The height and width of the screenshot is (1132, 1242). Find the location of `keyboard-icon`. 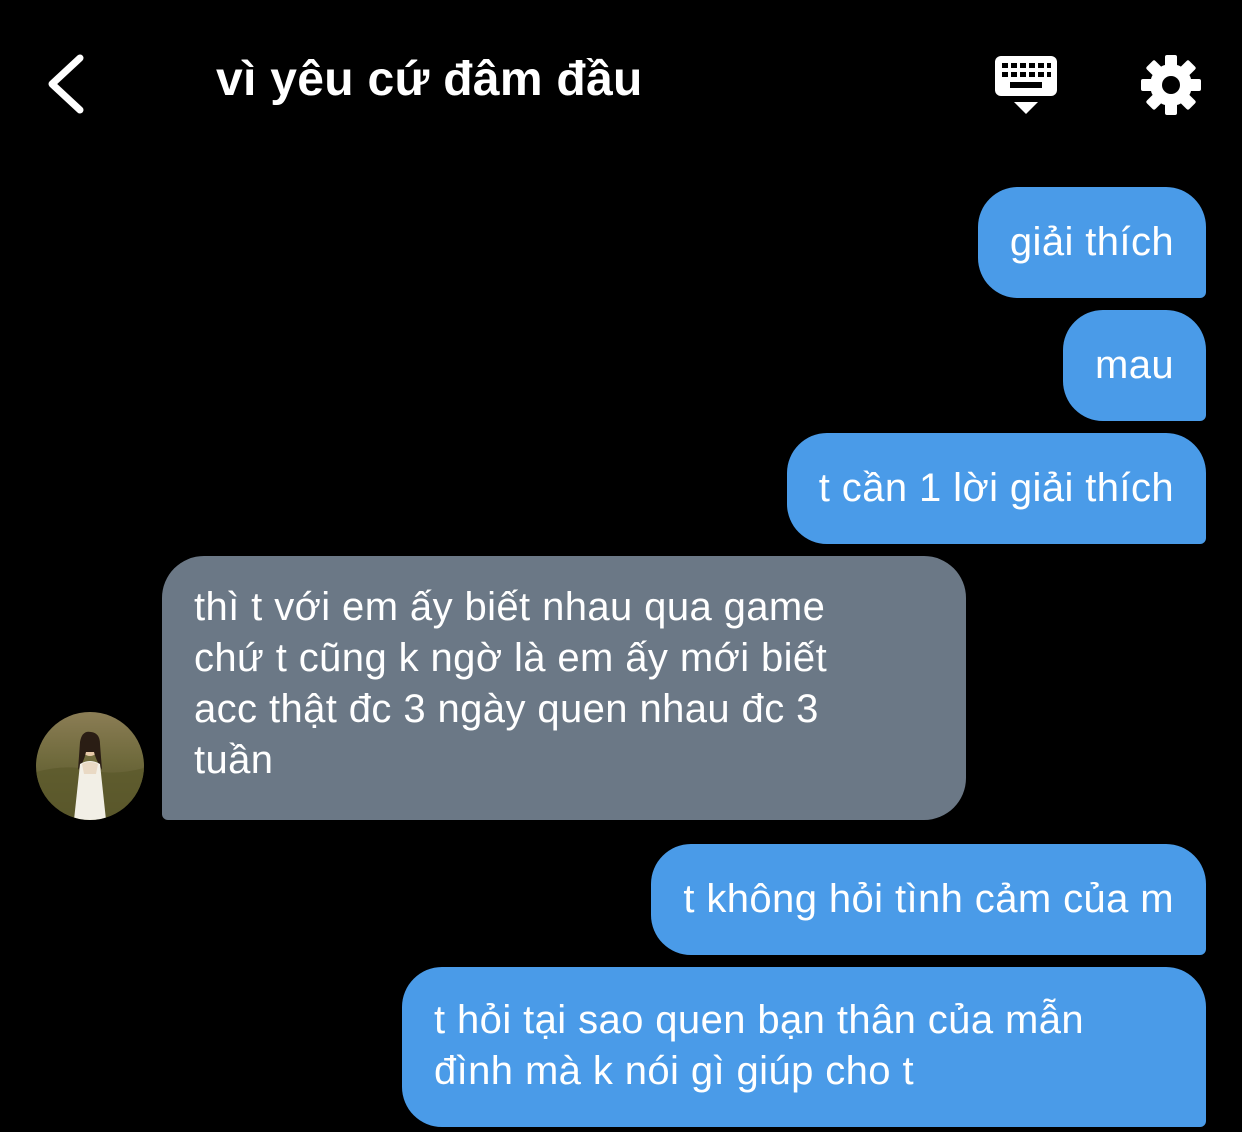

keyboard-icon is located at coordinates (1026, 85).